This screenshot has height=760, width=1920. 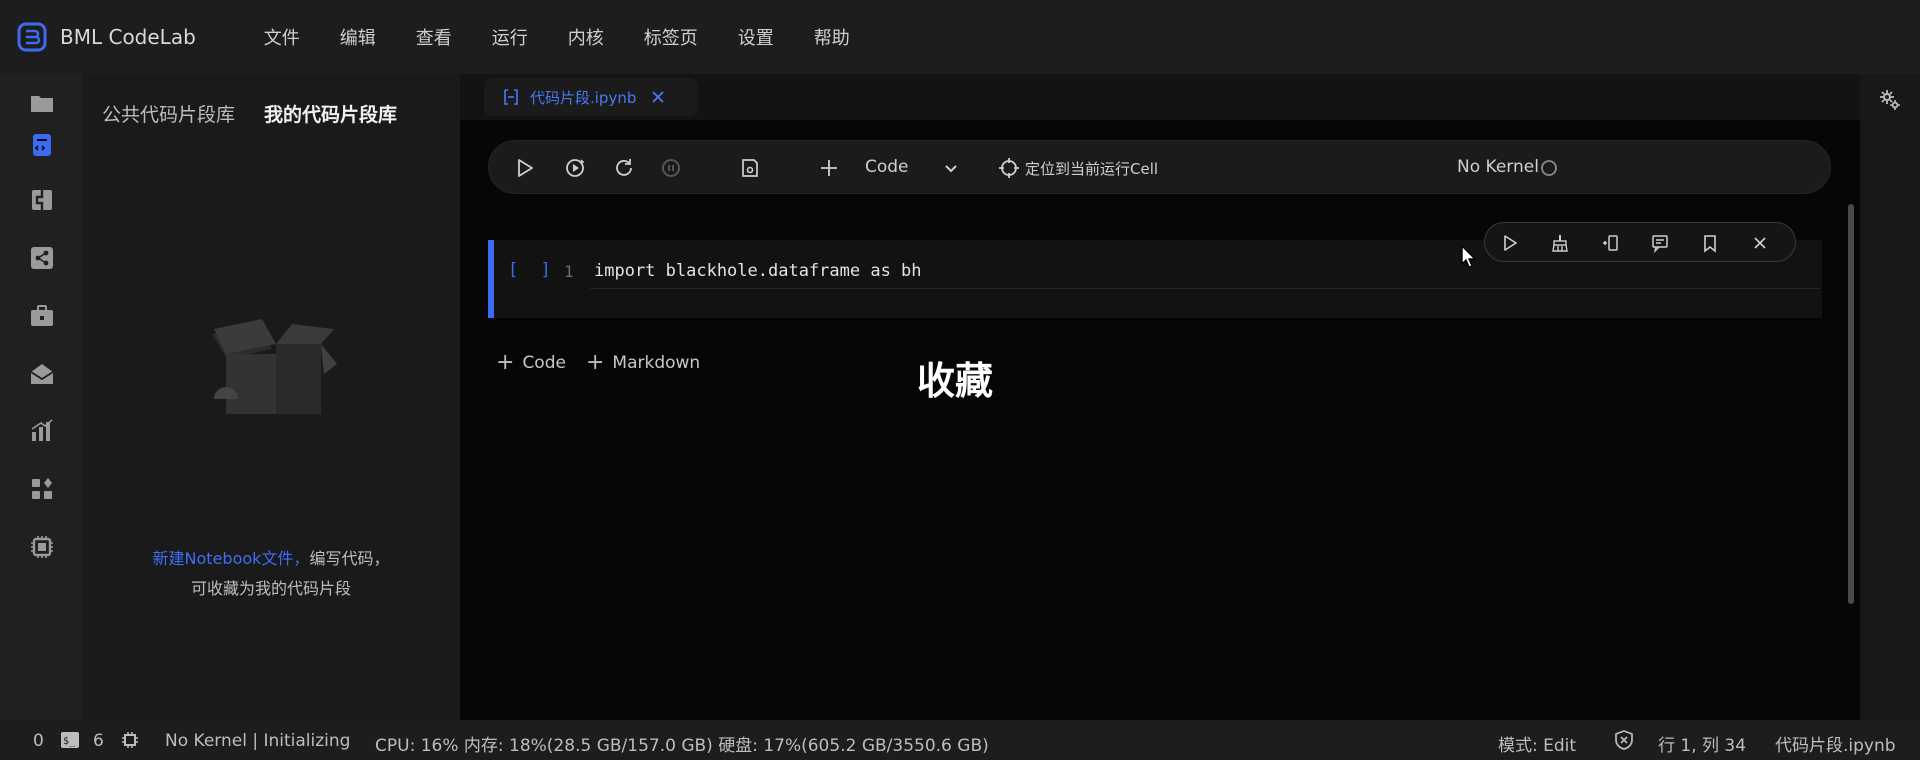 What do you see at coordinates (656, 362) in the screenshot?
I see `add-markdown-label: Markdown` at bounding box center [656, 362].